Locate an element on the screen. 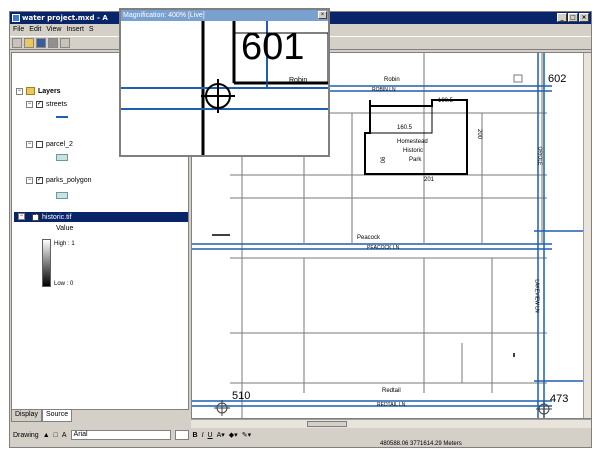  italic-button: I is located at coordinates (203, 435).